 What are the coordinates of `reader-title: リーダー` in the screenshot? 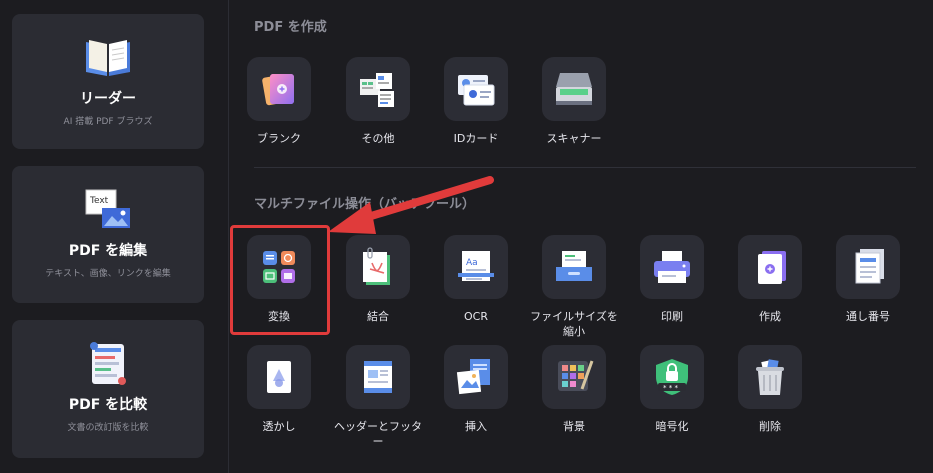 It's located at (108, 99).